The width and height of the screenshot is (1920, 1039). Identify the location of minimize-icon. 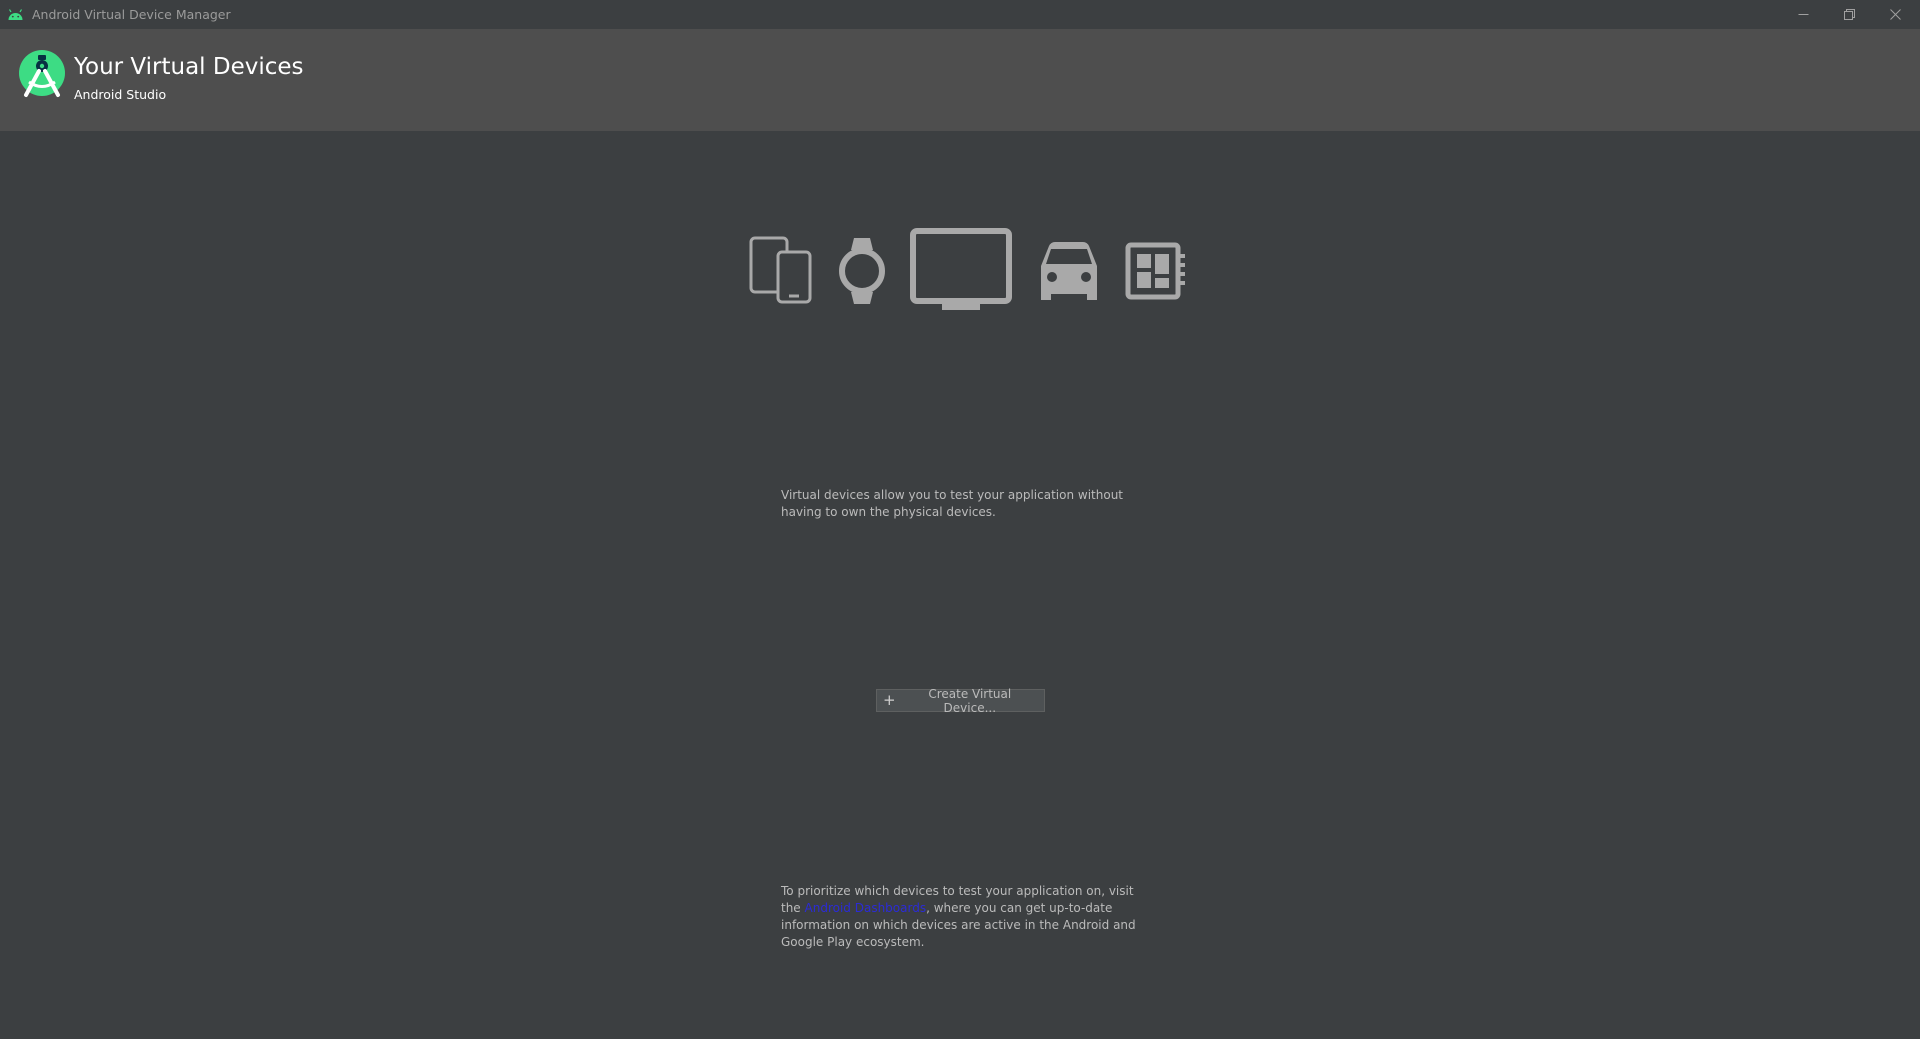
(1803, 14).